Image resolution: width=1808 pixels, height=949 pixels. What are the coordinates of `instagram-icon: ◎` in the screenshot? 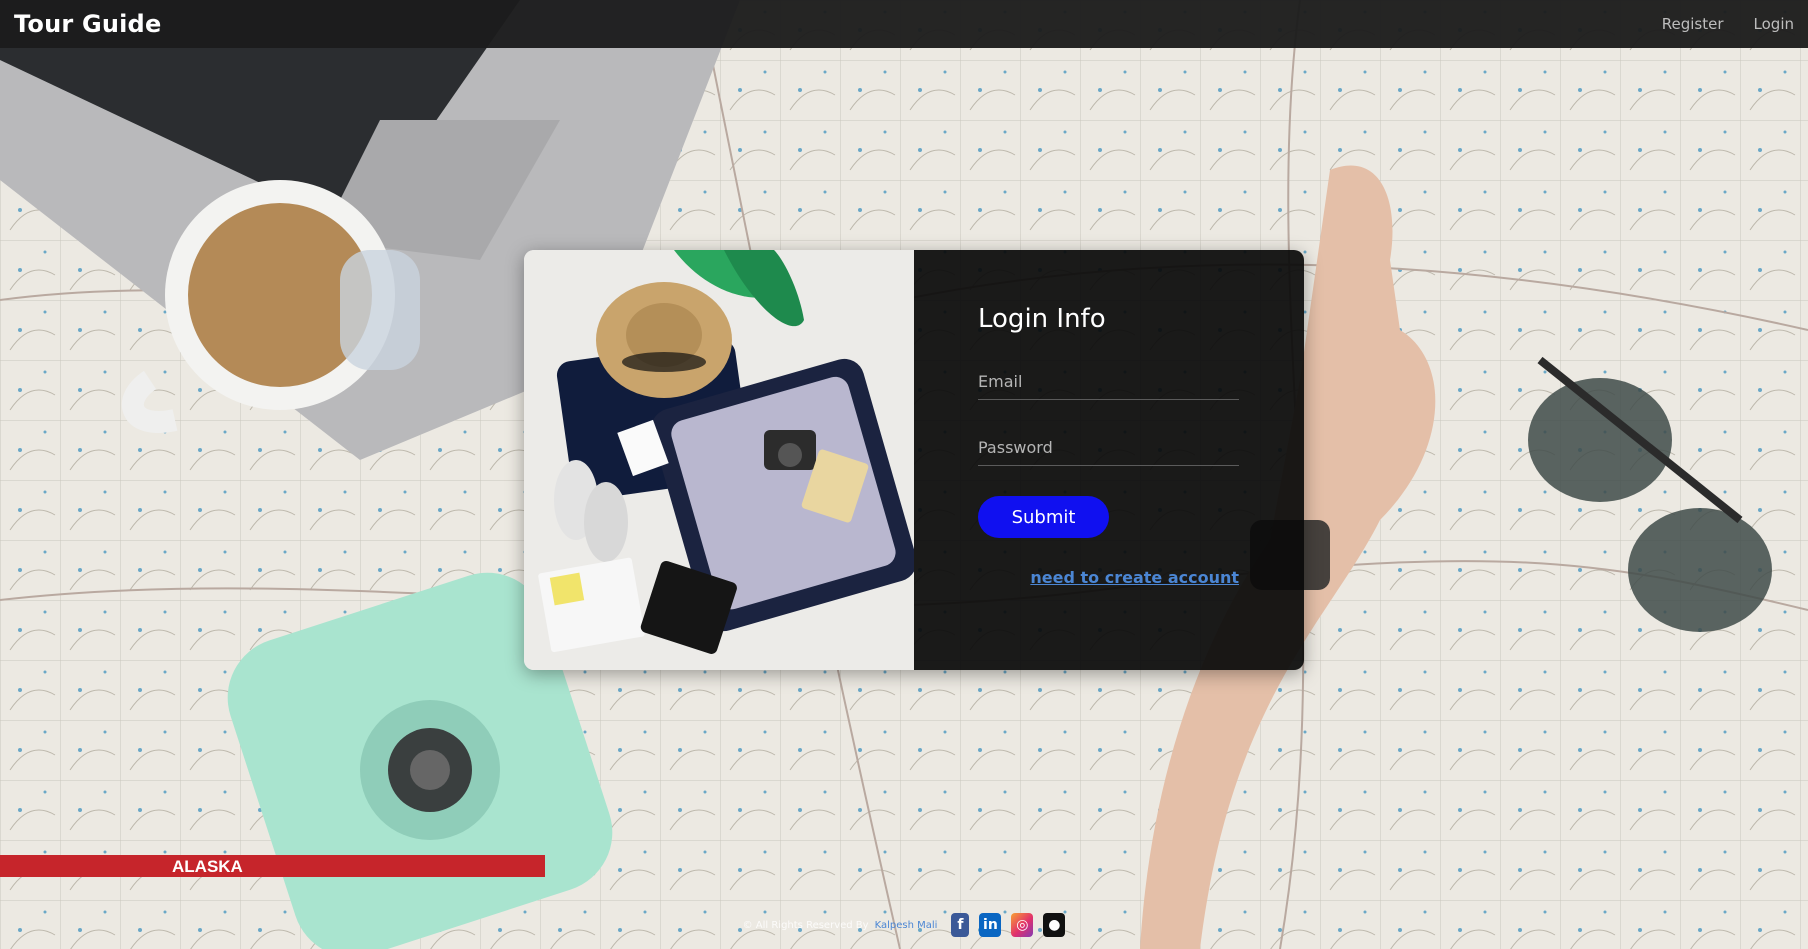 It's located at (1022, 925).